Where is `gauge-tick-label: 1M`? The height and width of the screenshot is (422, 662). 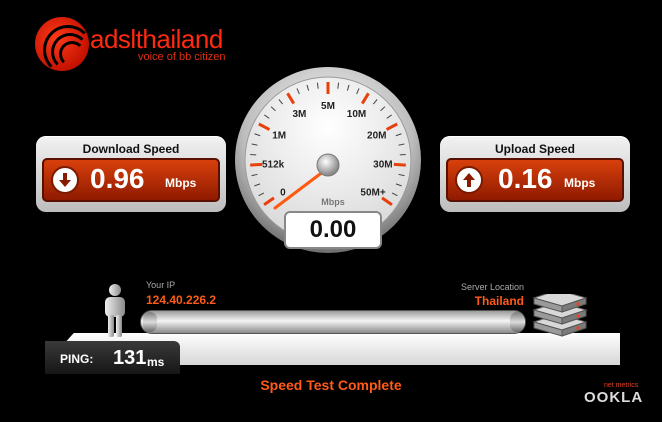
gauge-tick-label: 1M is located at coordinates (279, 136).